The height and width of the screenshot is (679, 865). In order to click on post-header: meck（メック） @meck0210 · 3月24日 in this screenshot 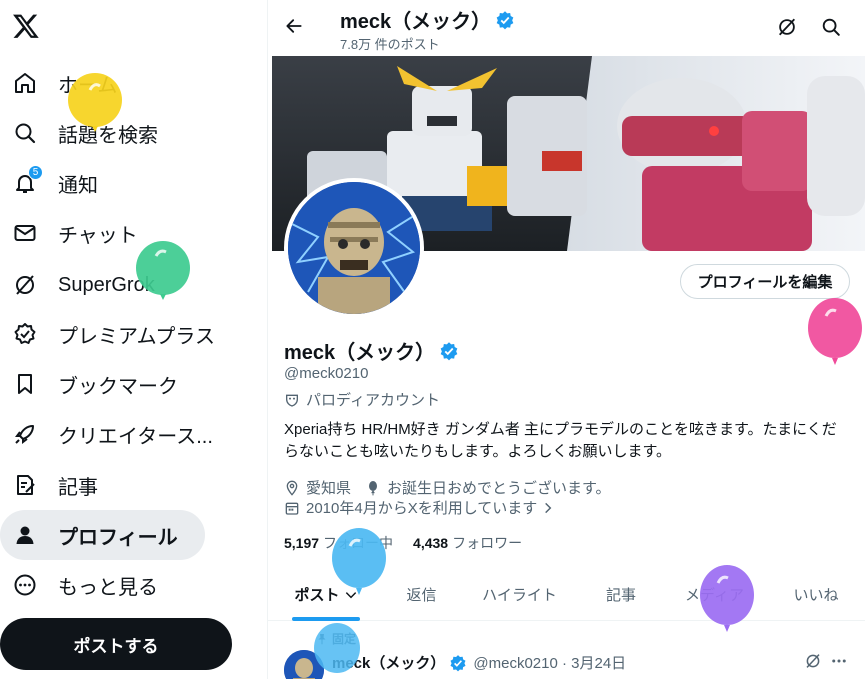, I will do `click(479, 662)`.